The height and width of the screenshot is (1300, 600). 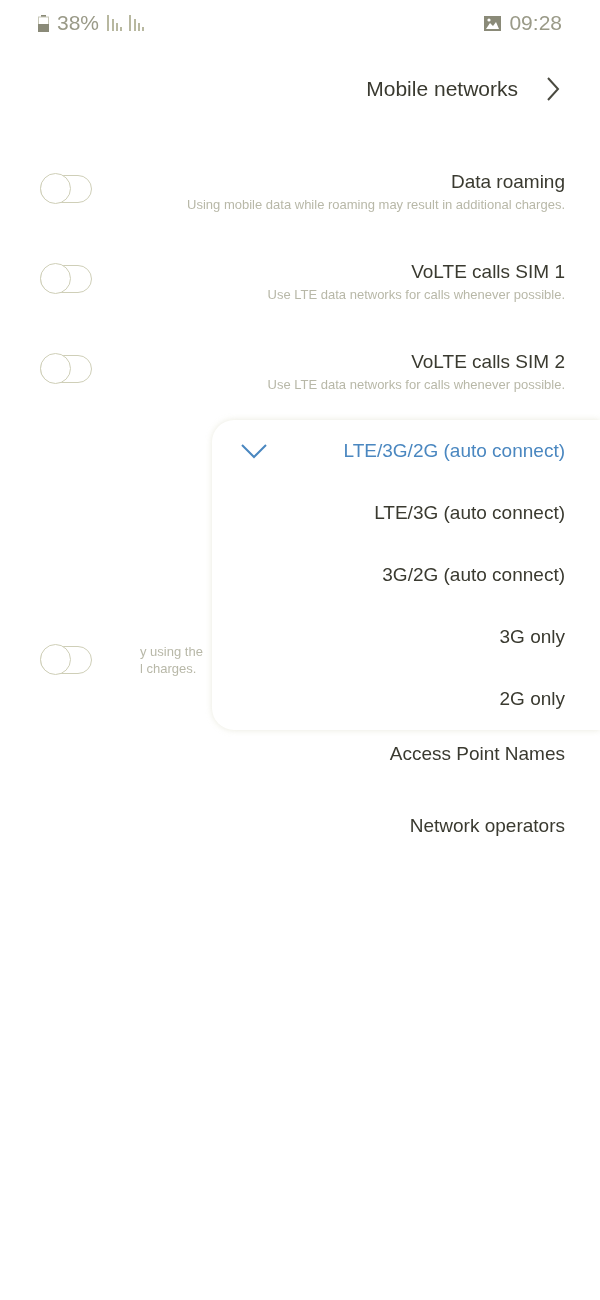 What do you see at coordinates (553, 89) in the screenshot?
I see `back-icon` at bounding box center [553, 89].